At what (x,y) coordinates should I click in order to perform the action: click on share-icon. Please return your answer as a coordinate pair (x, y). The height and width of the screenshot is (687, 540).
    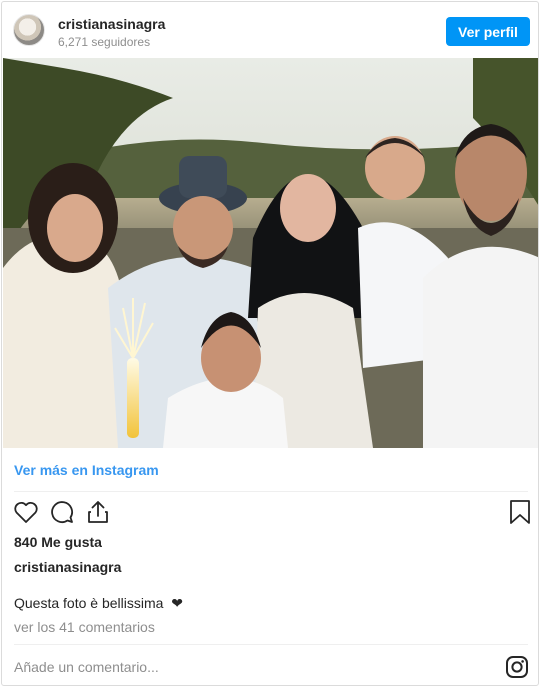
    Looking at the image, I should click on (99, 513).